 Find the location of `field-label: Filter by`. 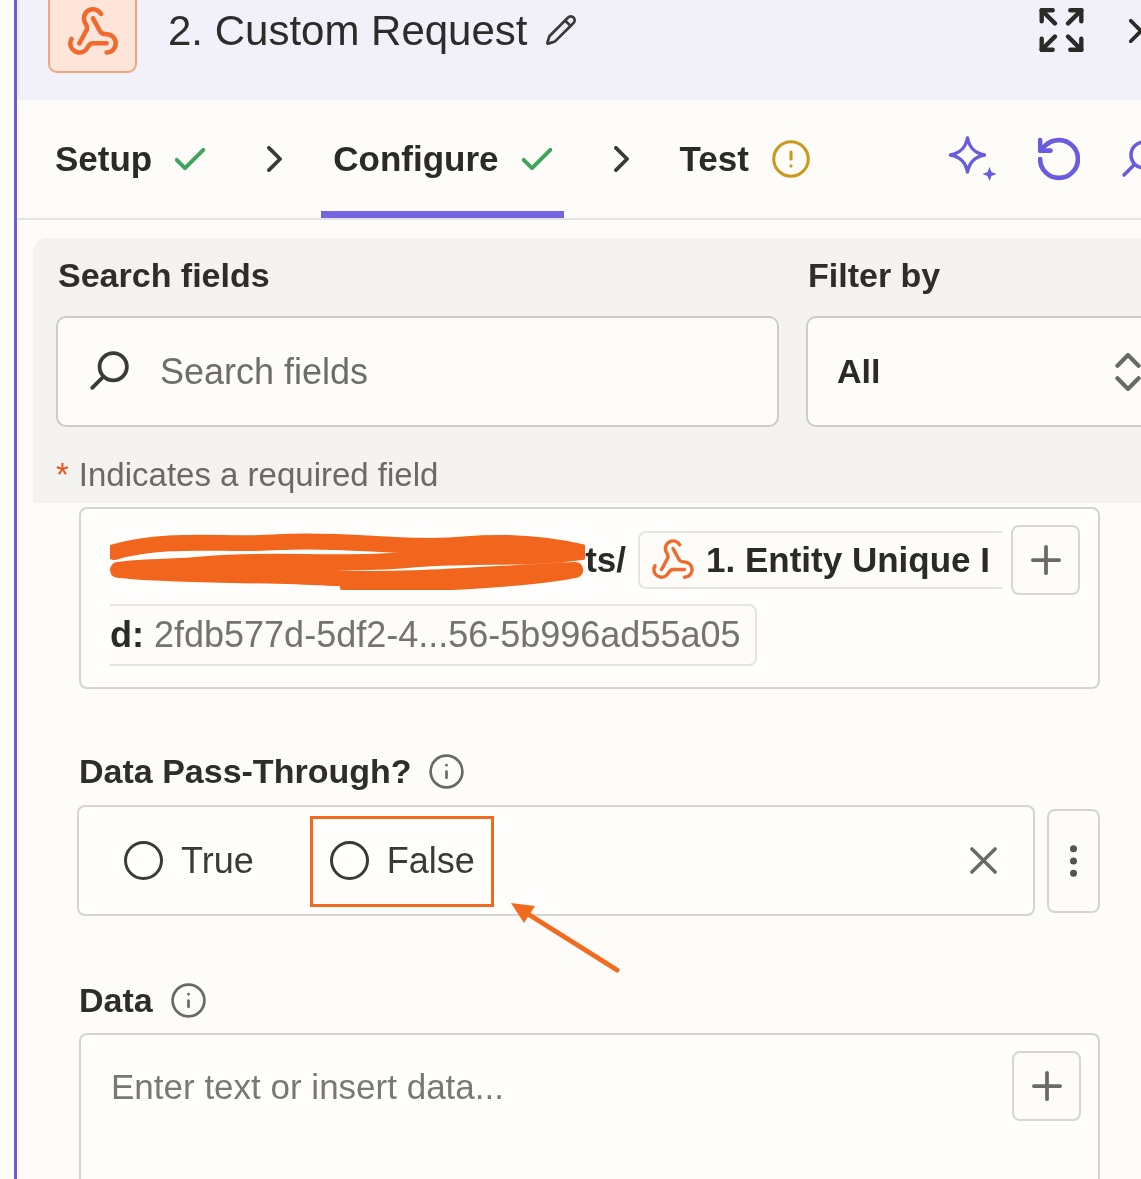

field-label: Filter by is located at coordinates (875, 275).